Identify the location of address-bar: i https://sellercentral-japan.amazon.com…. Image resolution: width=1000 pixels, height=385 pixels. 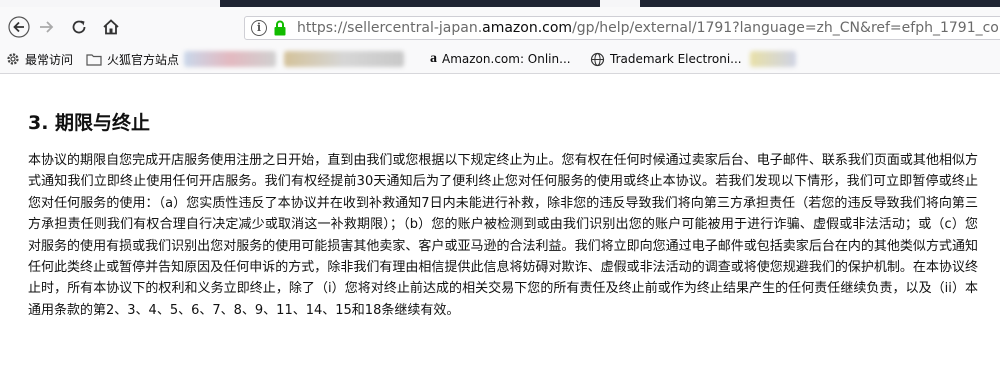
(622, 28).